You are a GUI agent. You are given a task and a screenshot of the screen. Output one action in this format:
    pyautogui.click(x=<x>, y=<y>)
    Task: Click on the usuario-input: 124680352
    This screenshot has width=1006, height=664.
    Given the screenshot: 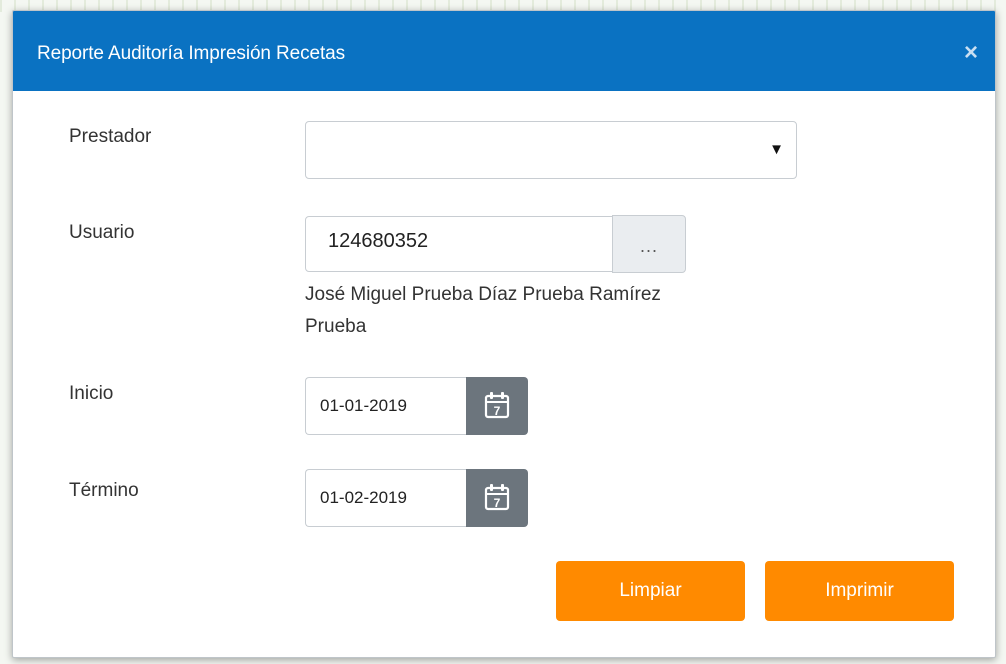 What is the action you would take?
    pyautogui.click(x=459, y=244)
    